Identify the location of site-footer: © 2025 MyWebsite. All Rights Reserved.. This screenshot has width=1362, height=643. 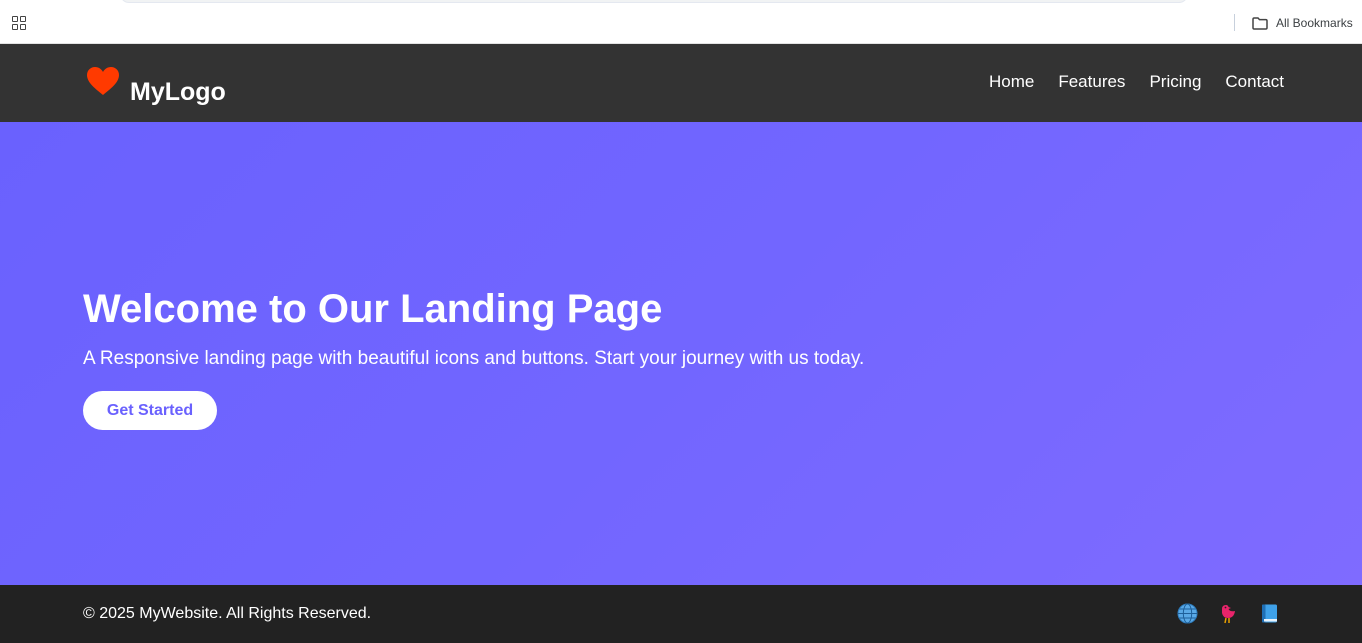
(681, 614).